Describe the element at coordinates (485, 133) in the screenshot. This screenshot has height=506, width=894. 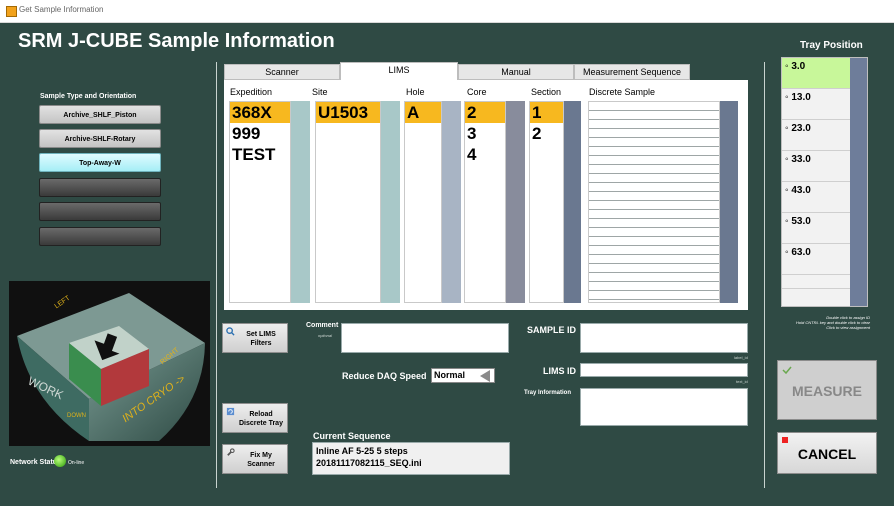
I see `list-item: 3` at that location.